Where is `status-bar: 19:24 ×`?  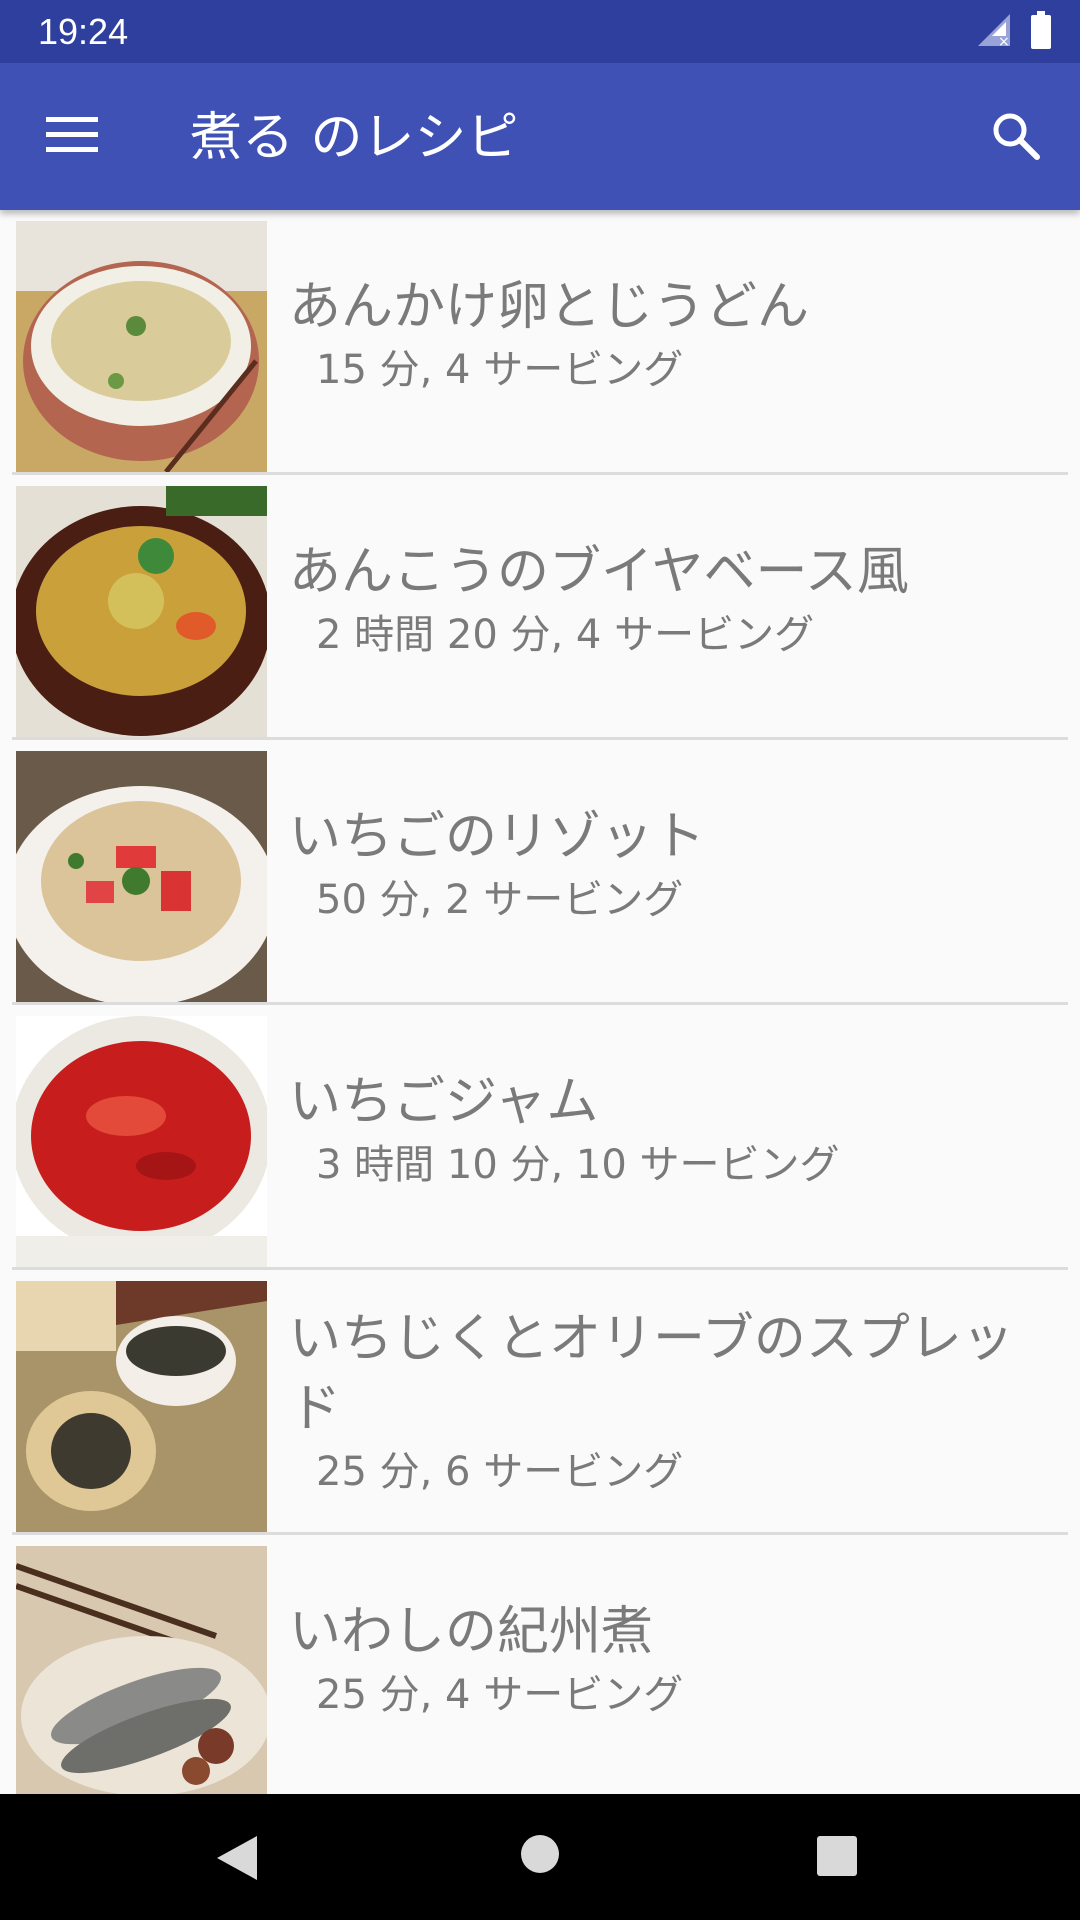 status-bar: 19:24 × is located at coordinates (540, 31).